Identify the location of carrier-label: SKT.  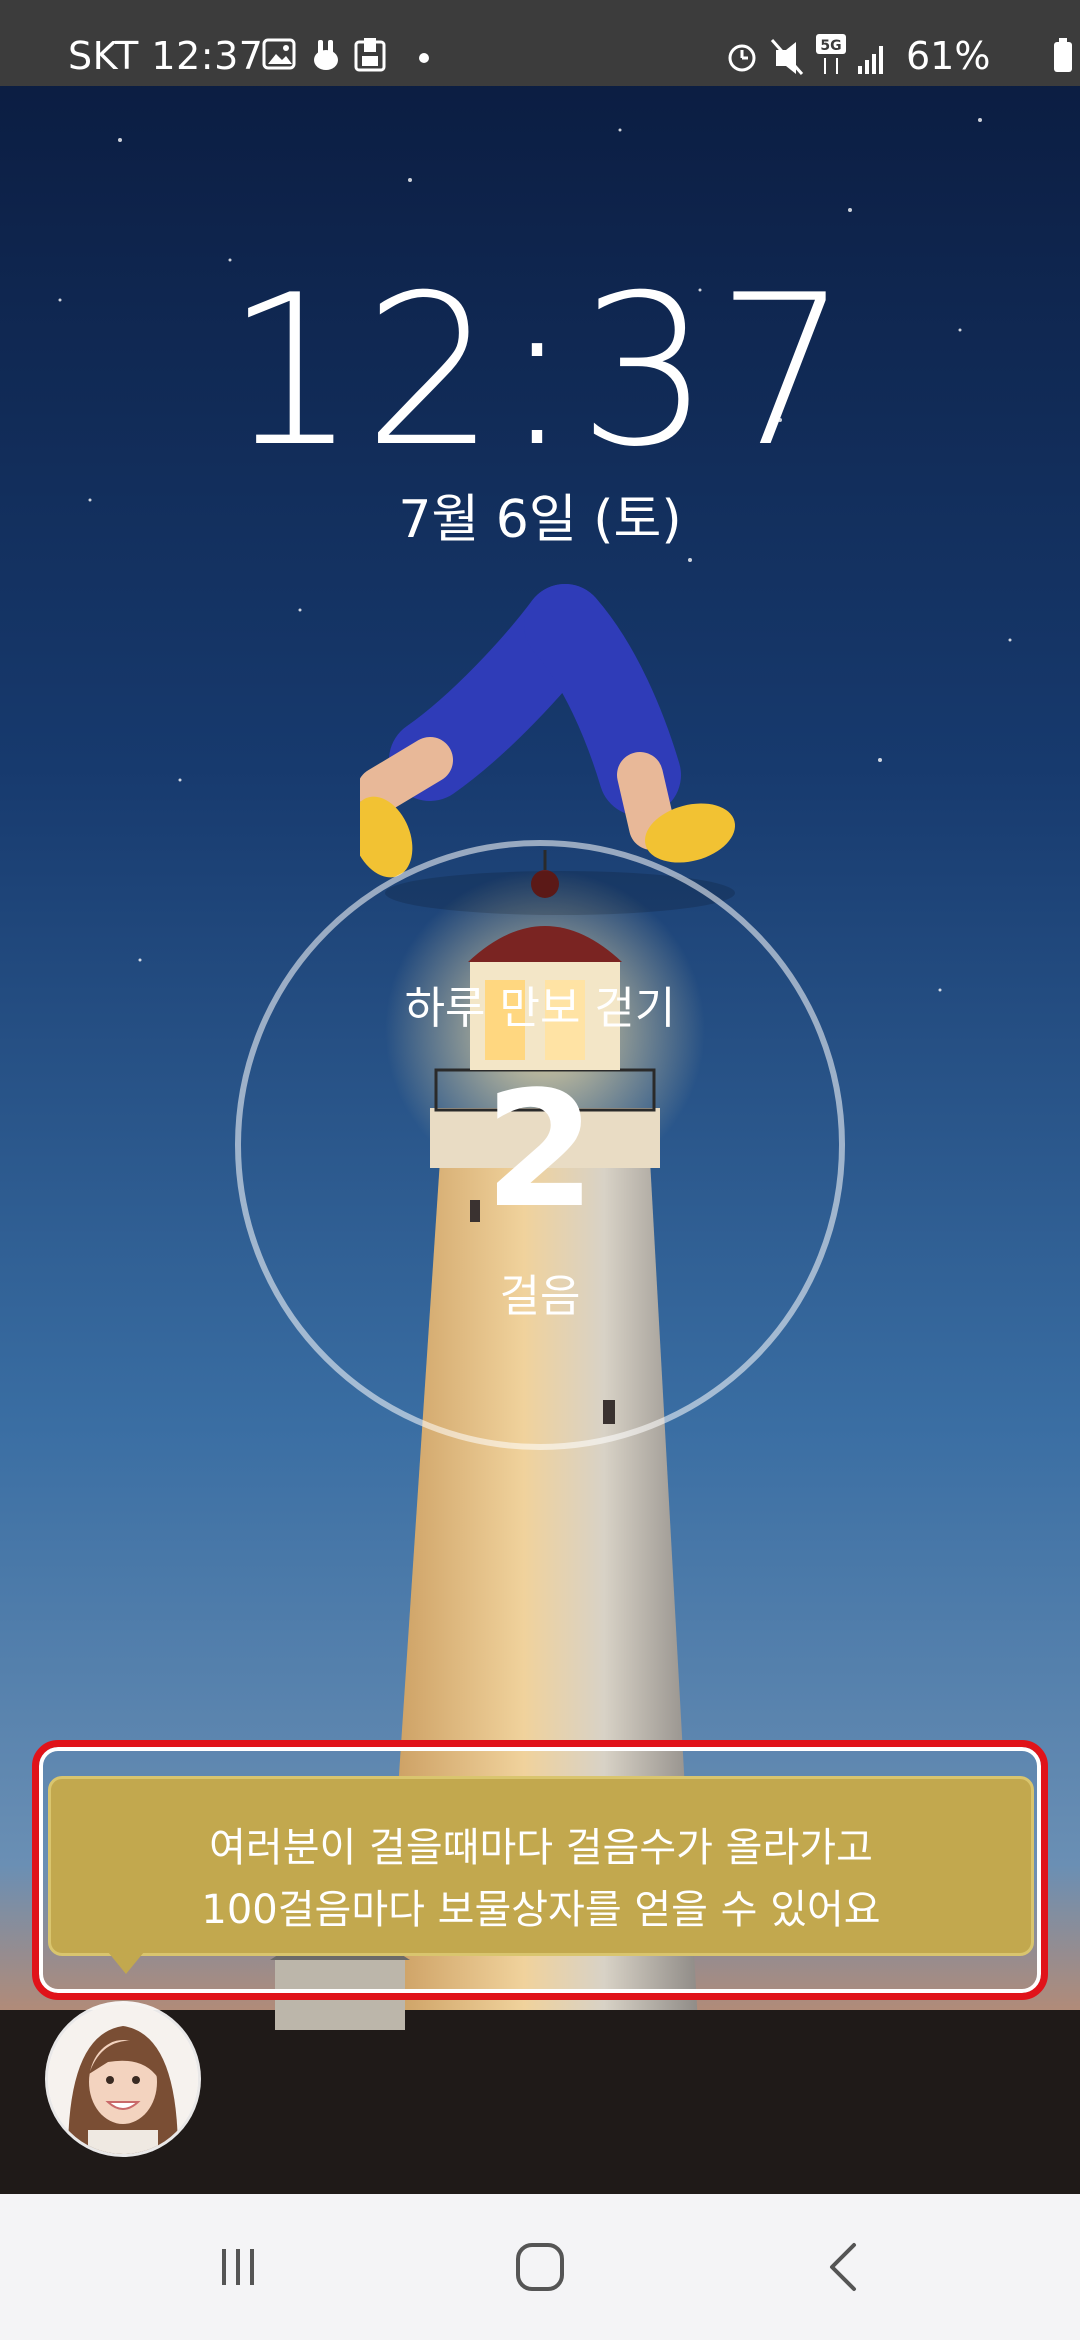
(103, 56).